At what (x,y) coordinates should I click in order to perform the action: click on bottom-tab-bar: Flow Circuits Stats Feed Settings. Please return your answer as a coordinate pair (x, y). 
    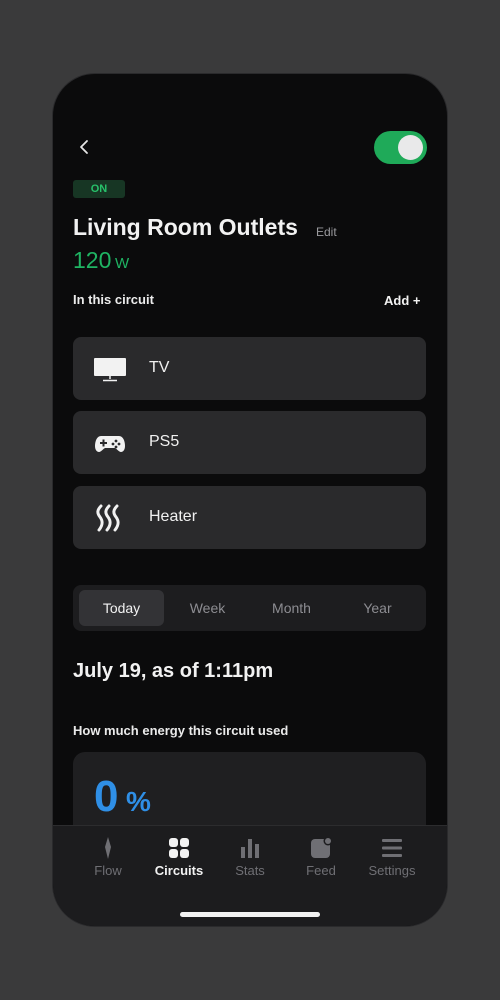
    Looking at the image, I should click on (250, 875).